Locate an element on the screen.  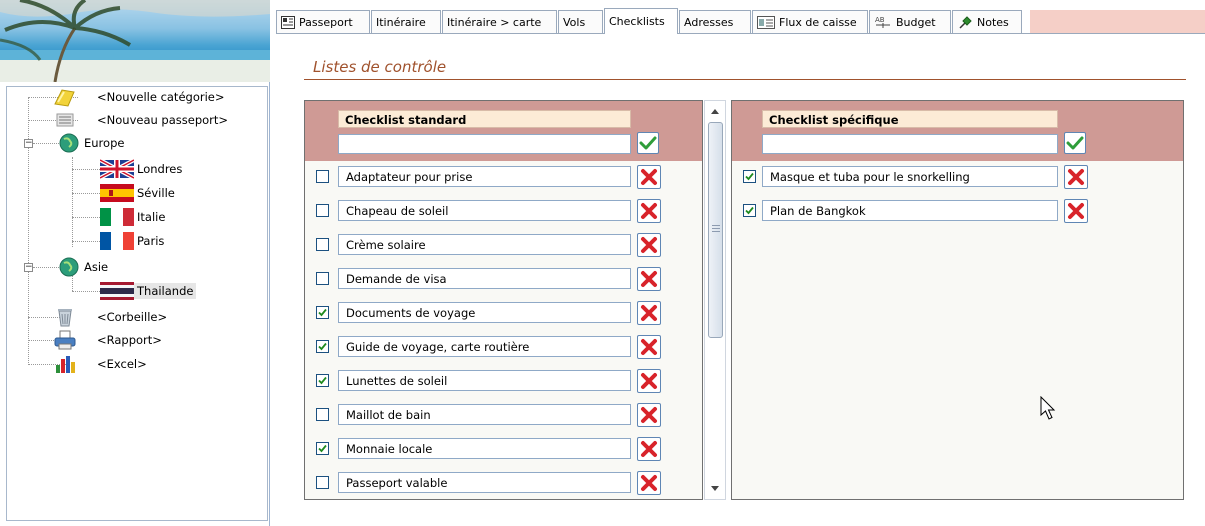
checklist-row: Maillot de bain is located at coordinates (503, 415).